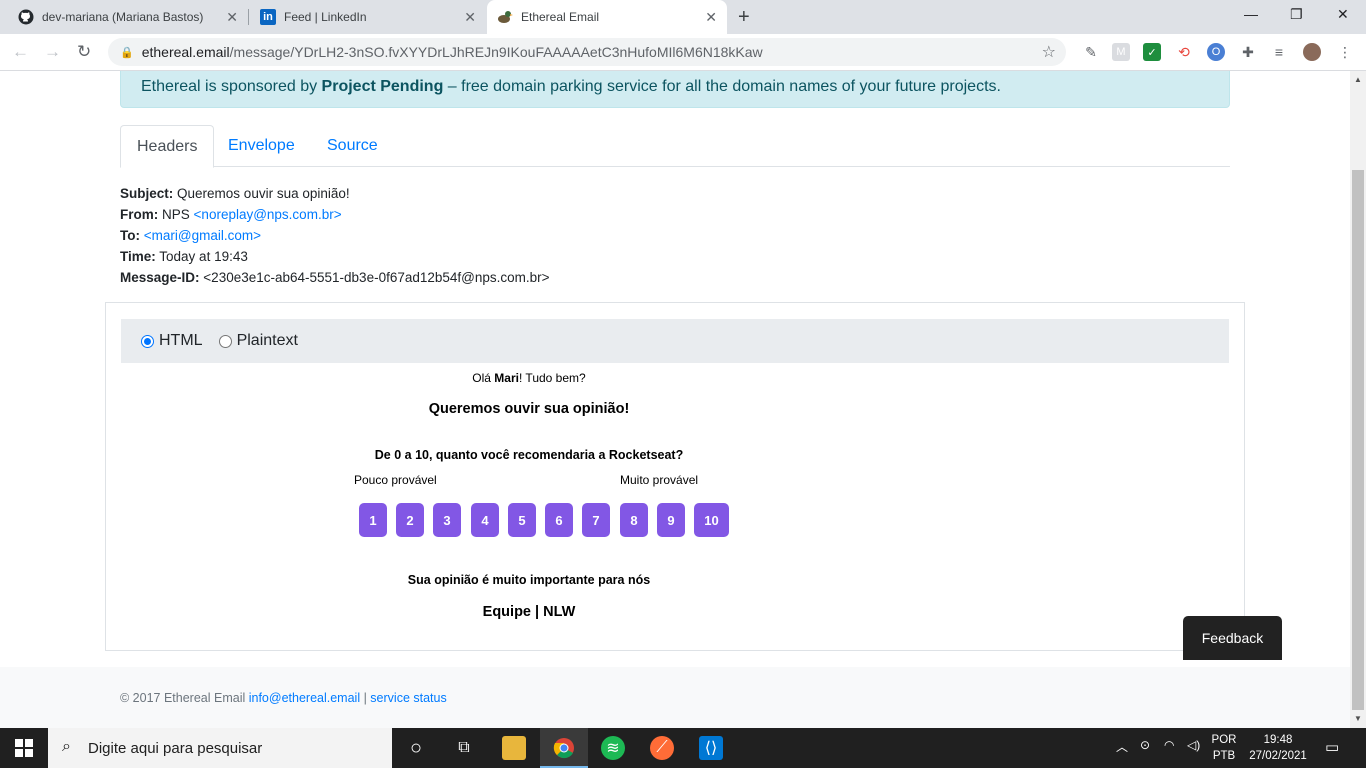 The width and height of the screenshot is (1366, 768). What do you see at coordinates (1224, 740) in the screenshot?
I see `lang-top: POR` at bounding box center [1224, 740].